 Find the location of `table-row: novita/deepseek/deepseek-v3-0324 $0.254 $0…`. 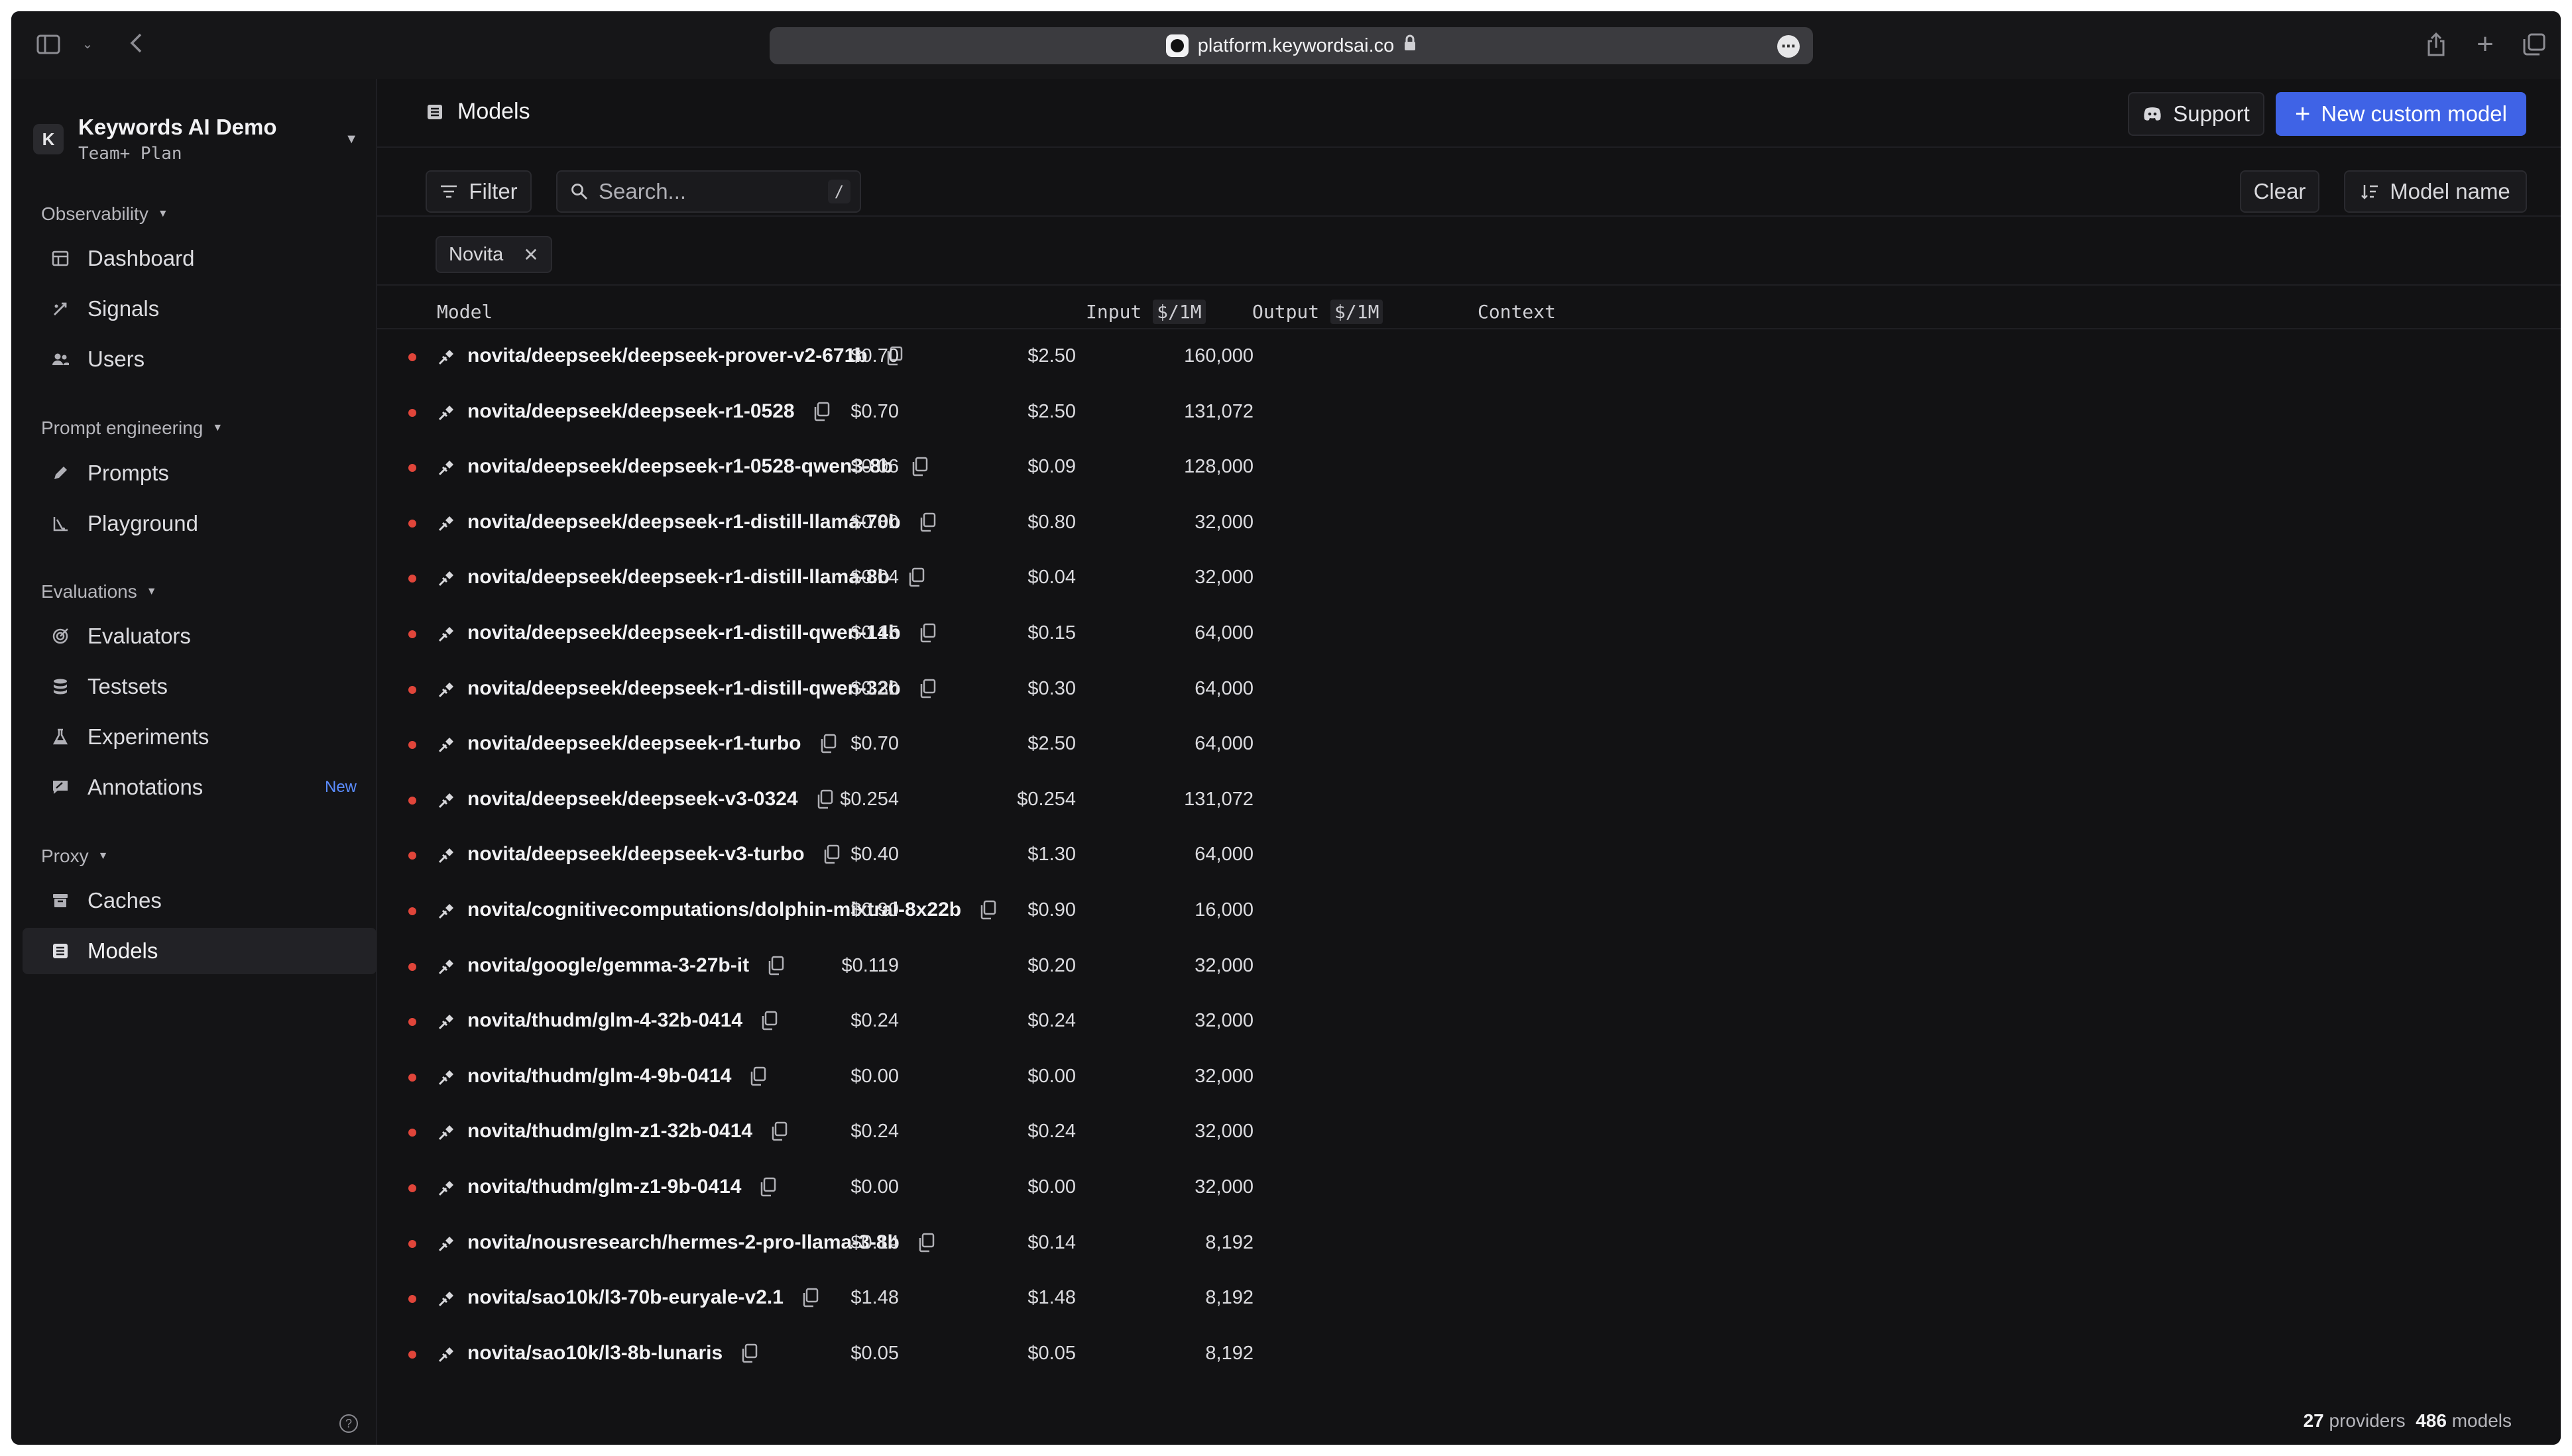

table-row: novita/deepseek/deepseek-v3-0324 $0.254 $0… is located at coordinates (1469, 800).